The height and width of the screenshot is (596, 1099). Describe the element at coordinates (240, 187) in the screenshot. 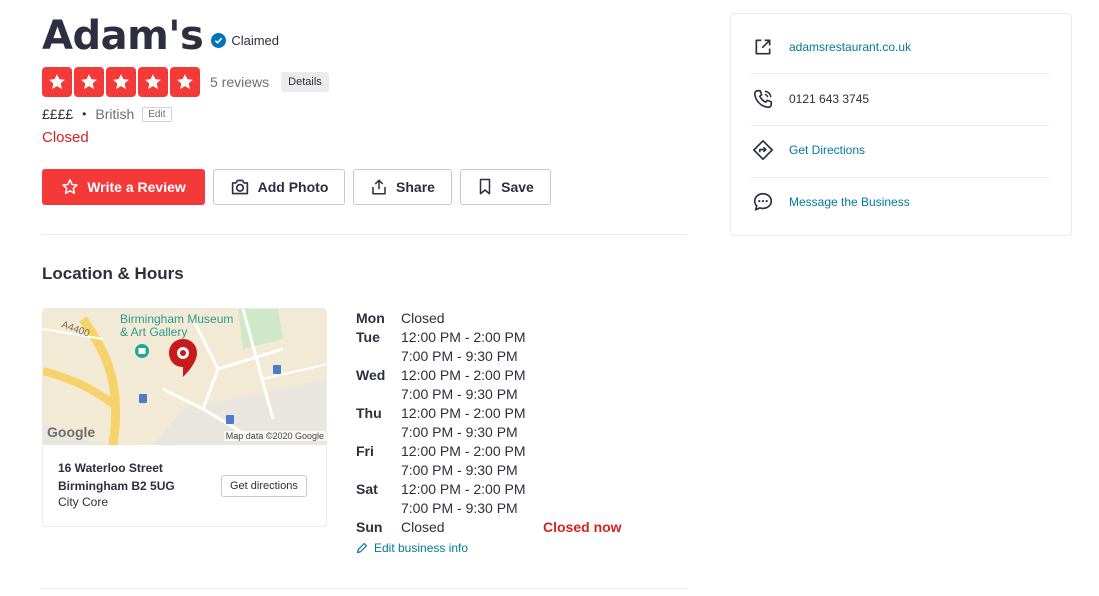

I see `camera-icon` at that location.